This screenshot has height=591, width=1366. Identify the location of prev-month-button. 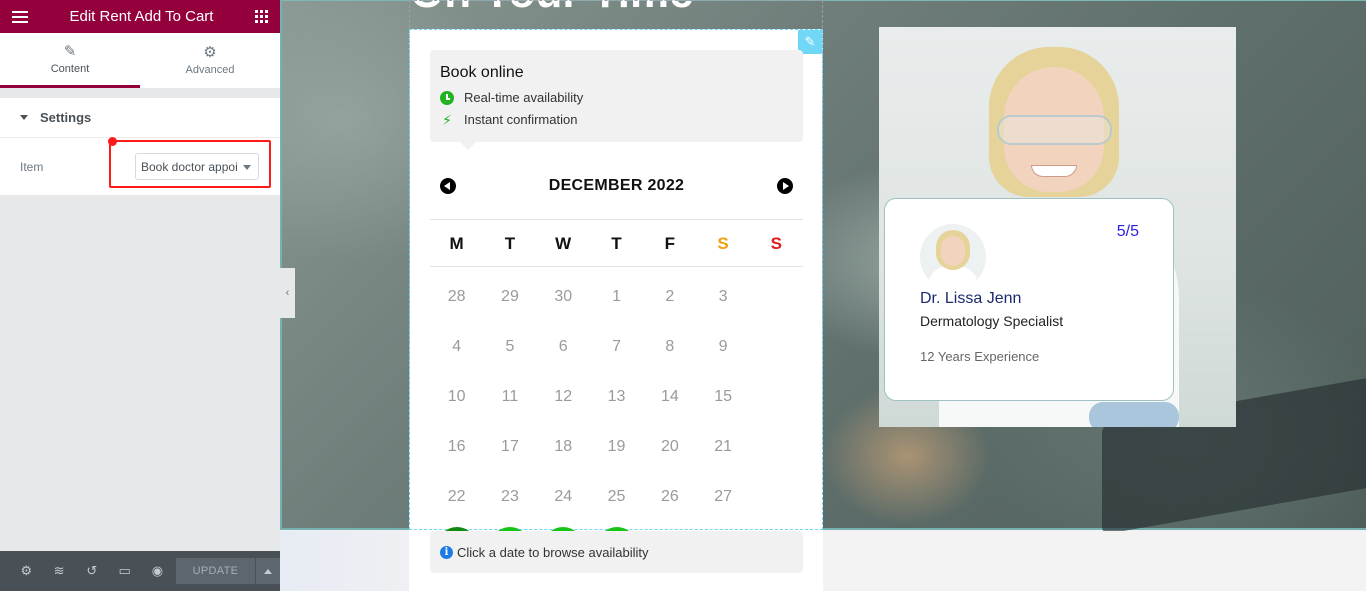
(448, 186).